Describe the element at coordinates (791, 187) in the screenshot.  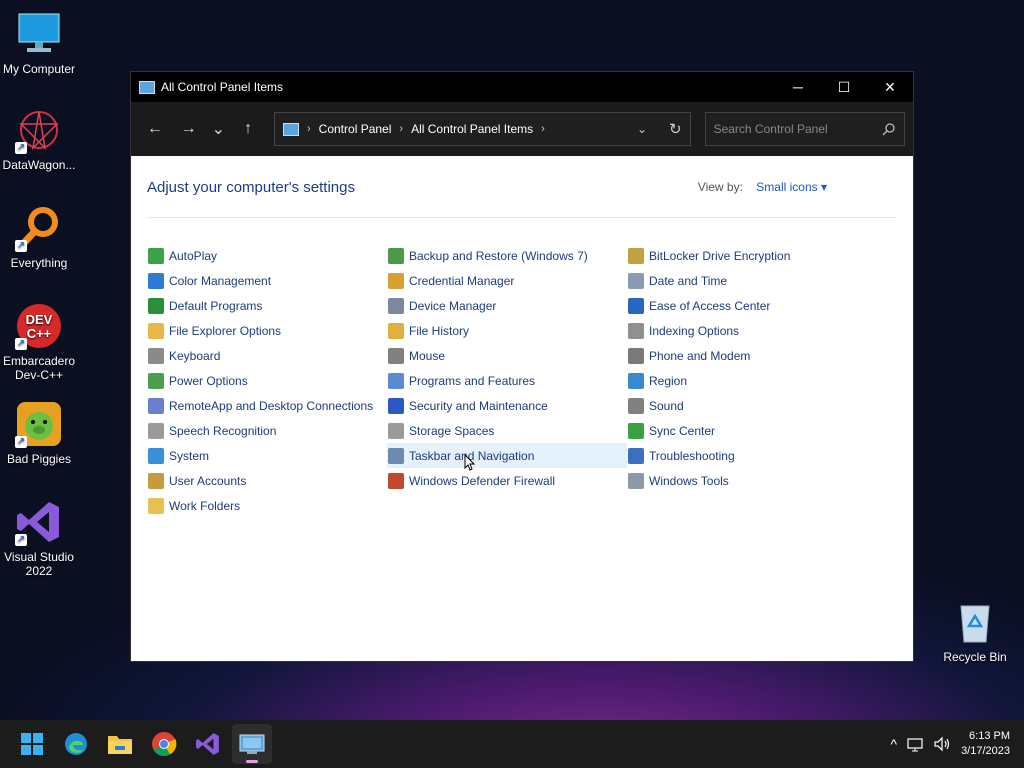
I see `view-by-dropdown: Small icons ▾` at that location.